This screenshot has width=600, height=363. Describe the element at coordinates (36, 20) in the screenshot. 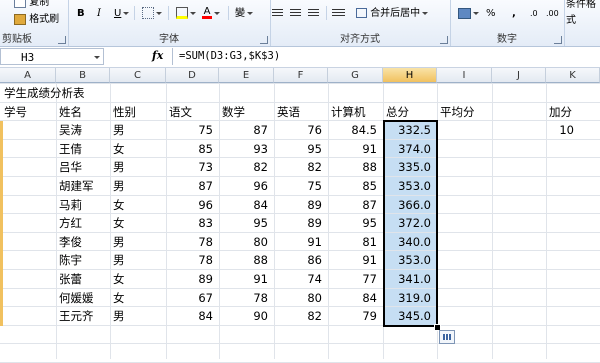

I see `format-painter-button: 格式刷` at that location.